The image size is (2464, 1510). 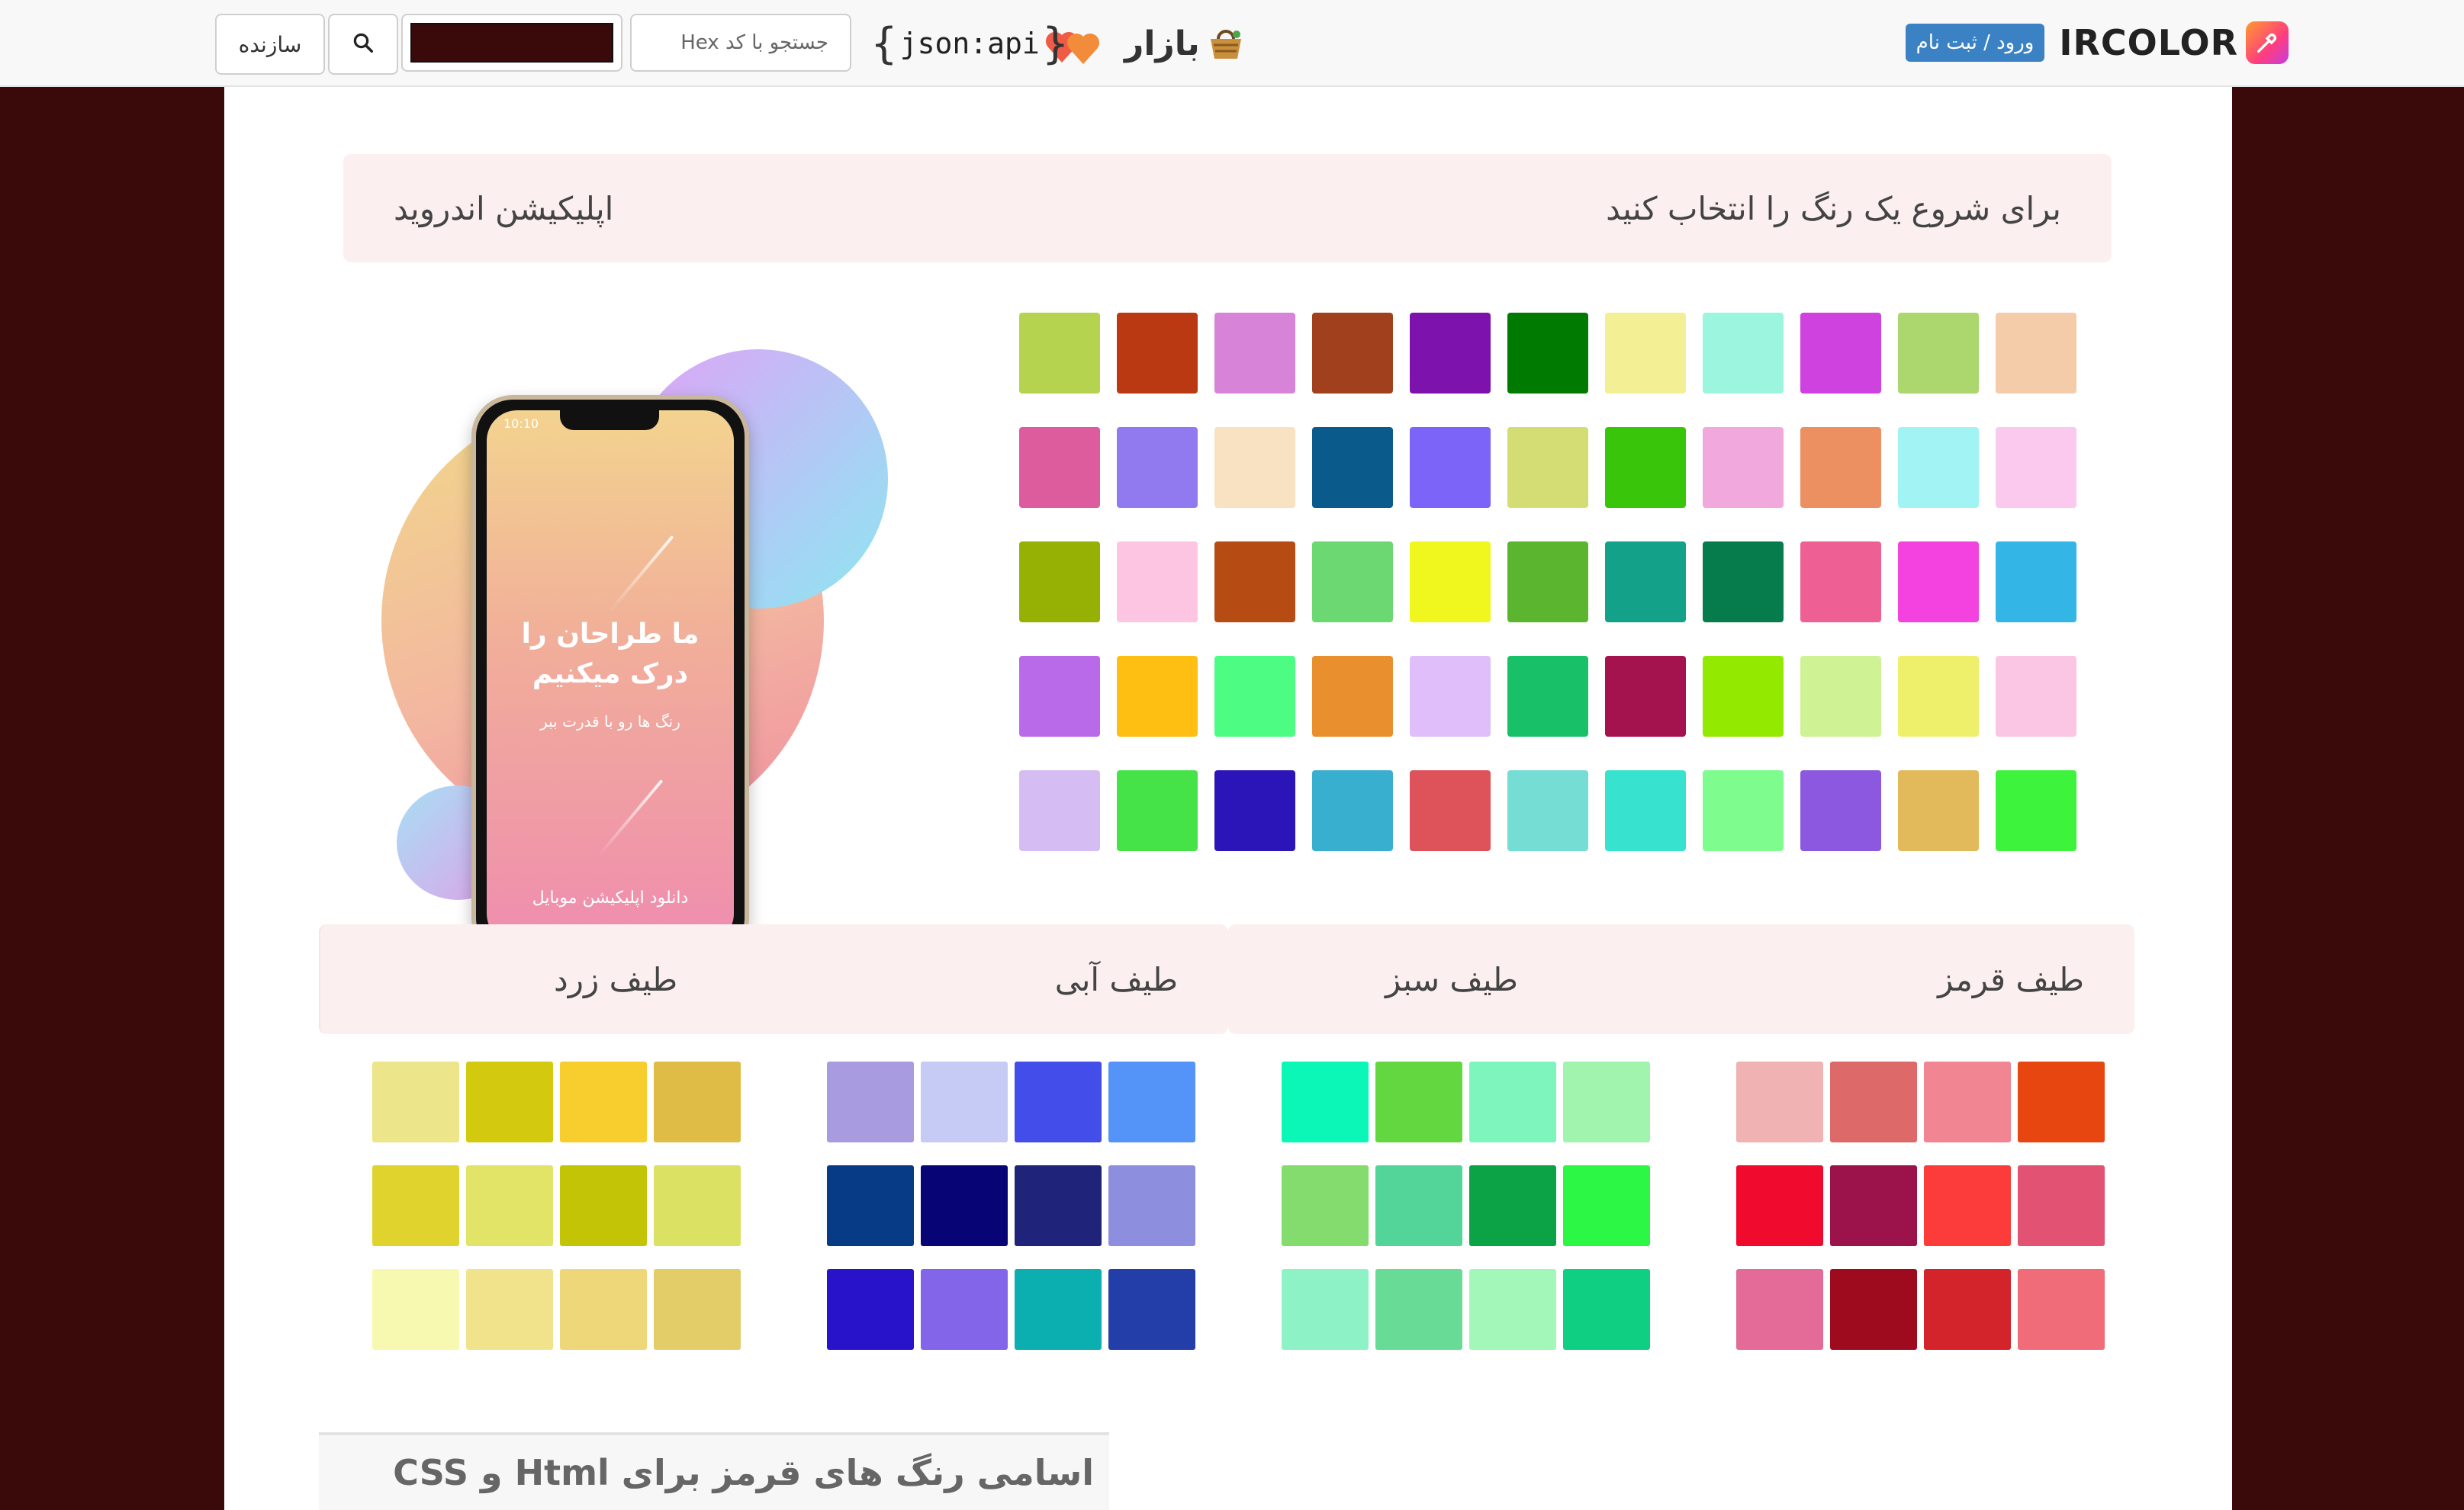 What do you see at coordinates (2011, 979) in the screenshot?
I see `red-spectrum-title: طیف قرمز` at bounding box center [2011, 979].